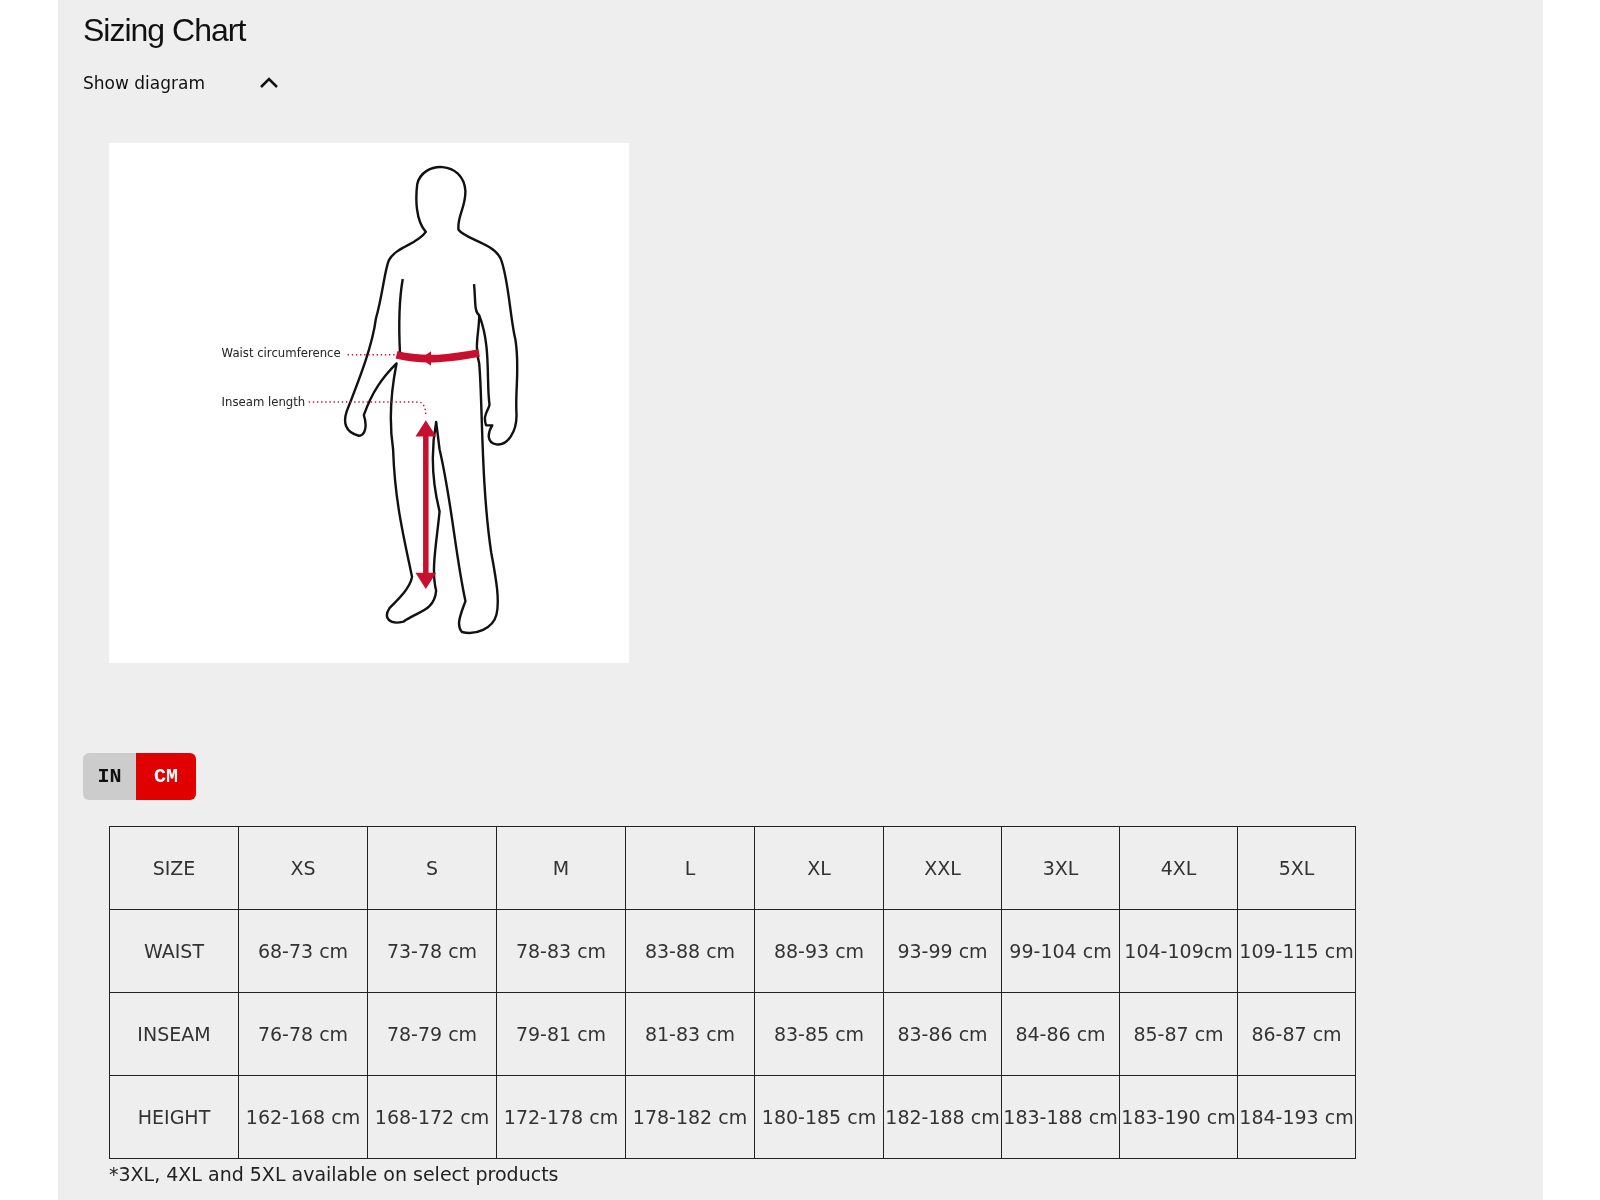  Describe the element at coordinates (942, 1117) in the screenshot. I see `table-cell: 182-188 cm` at that location.